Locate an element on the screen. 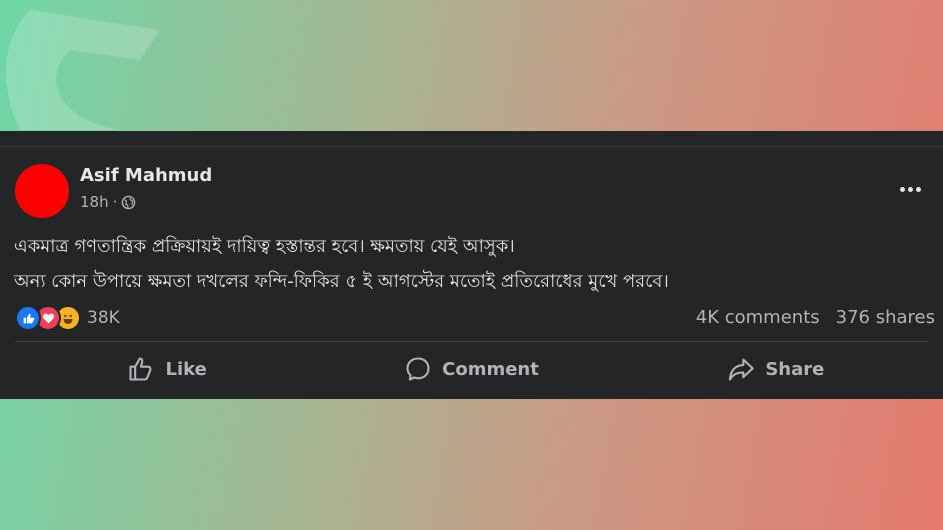 This screenshot has width=943, height=530. more-options-button is located at coordinates (910, 189).